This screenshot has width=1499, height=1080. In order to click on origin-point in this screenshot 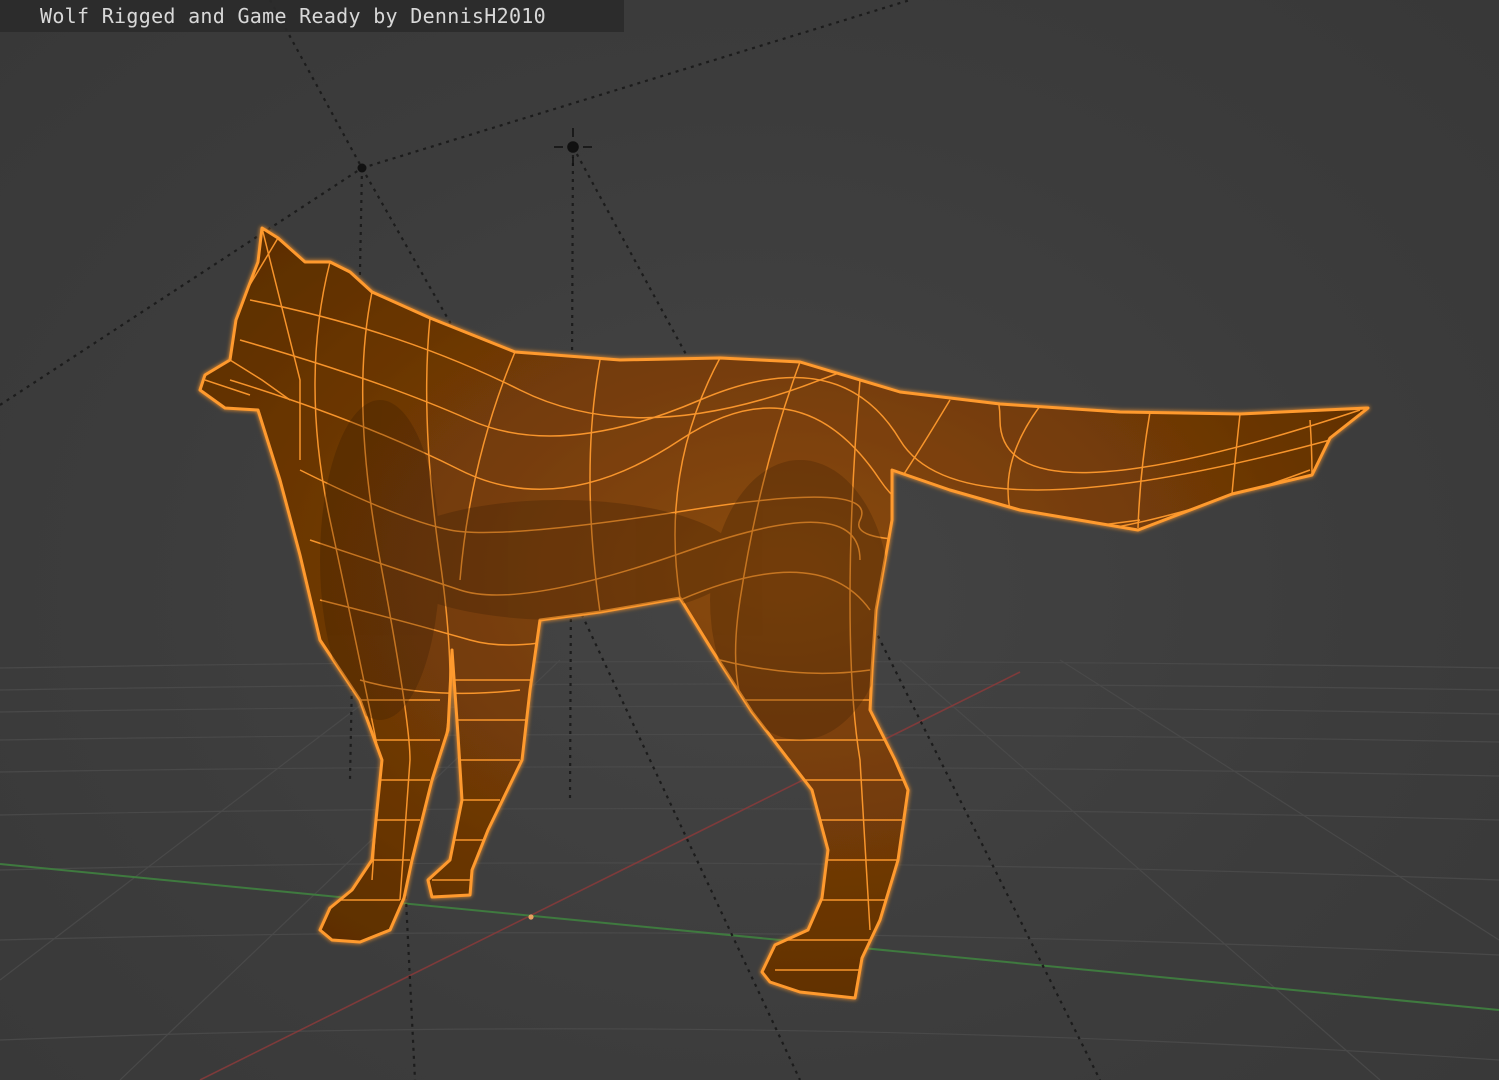, I will do `click(531, 917)`.